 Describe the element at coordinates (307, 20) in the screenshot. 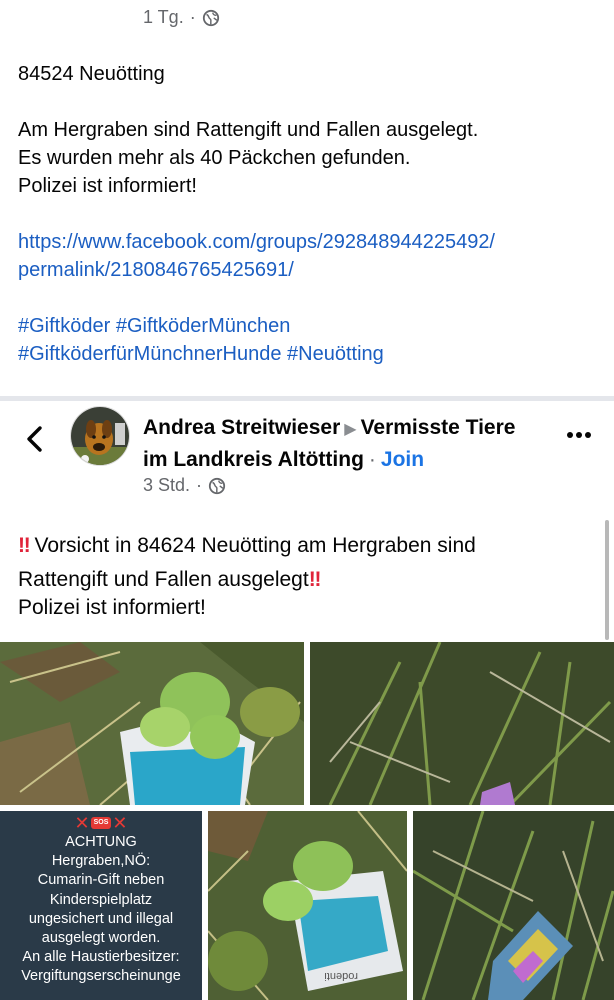

I see `previous-post-header: 1 Tg. ·` at that location.